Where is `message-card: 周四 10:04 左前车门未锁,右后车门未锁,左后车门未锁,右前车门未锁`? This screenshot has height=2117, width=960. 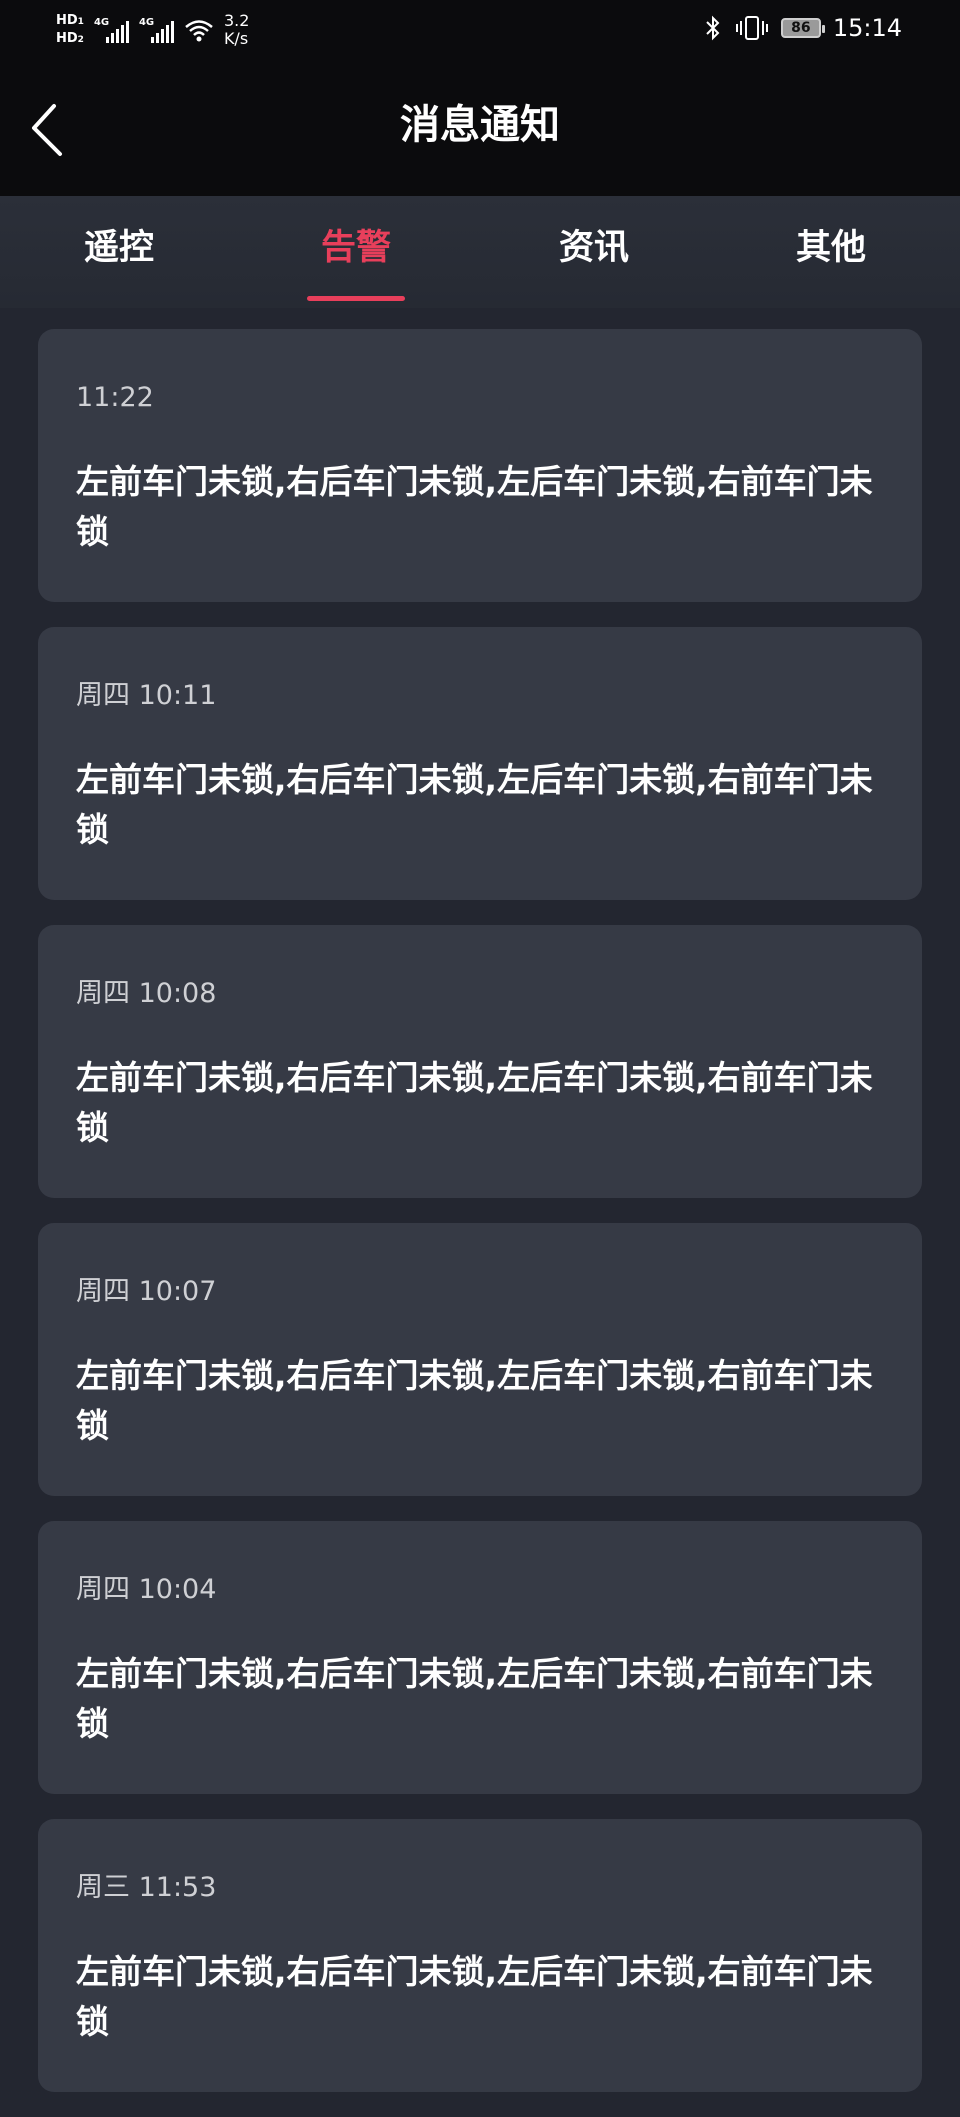 message-card: 周四 10:04 左前车门未锁,右后车门未锁,左后车门未锁,右前车门未锁 is located at coordinates (480, 1657).